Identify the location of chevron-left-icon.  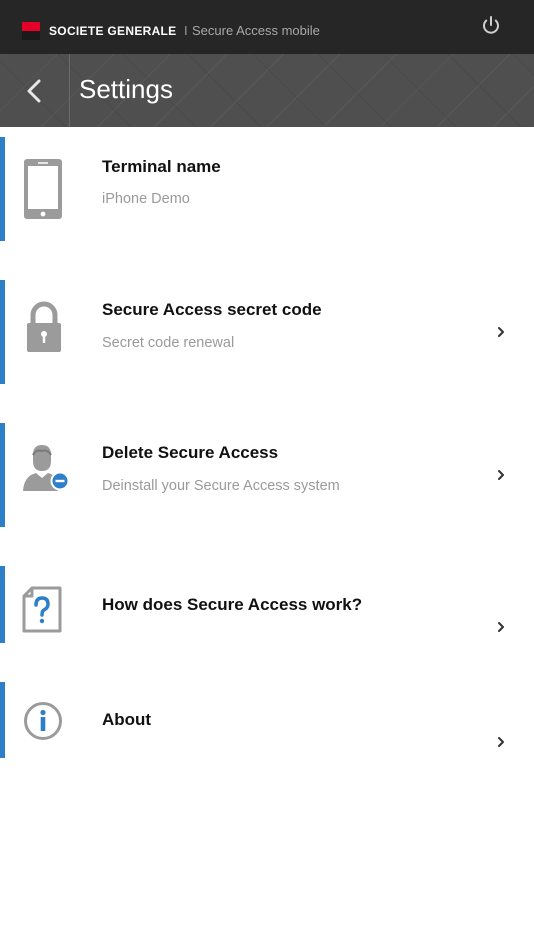
(34, 91).